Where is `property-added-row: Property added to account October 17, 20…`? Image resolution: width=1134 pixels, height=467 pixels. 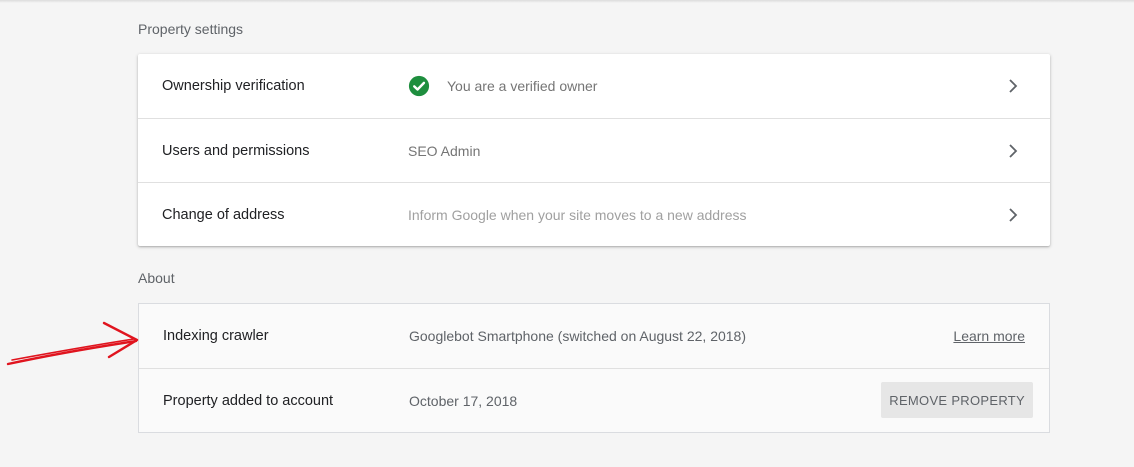 property-added-row: Property added to account October 17, 20… is located at coordinates (594, 400).